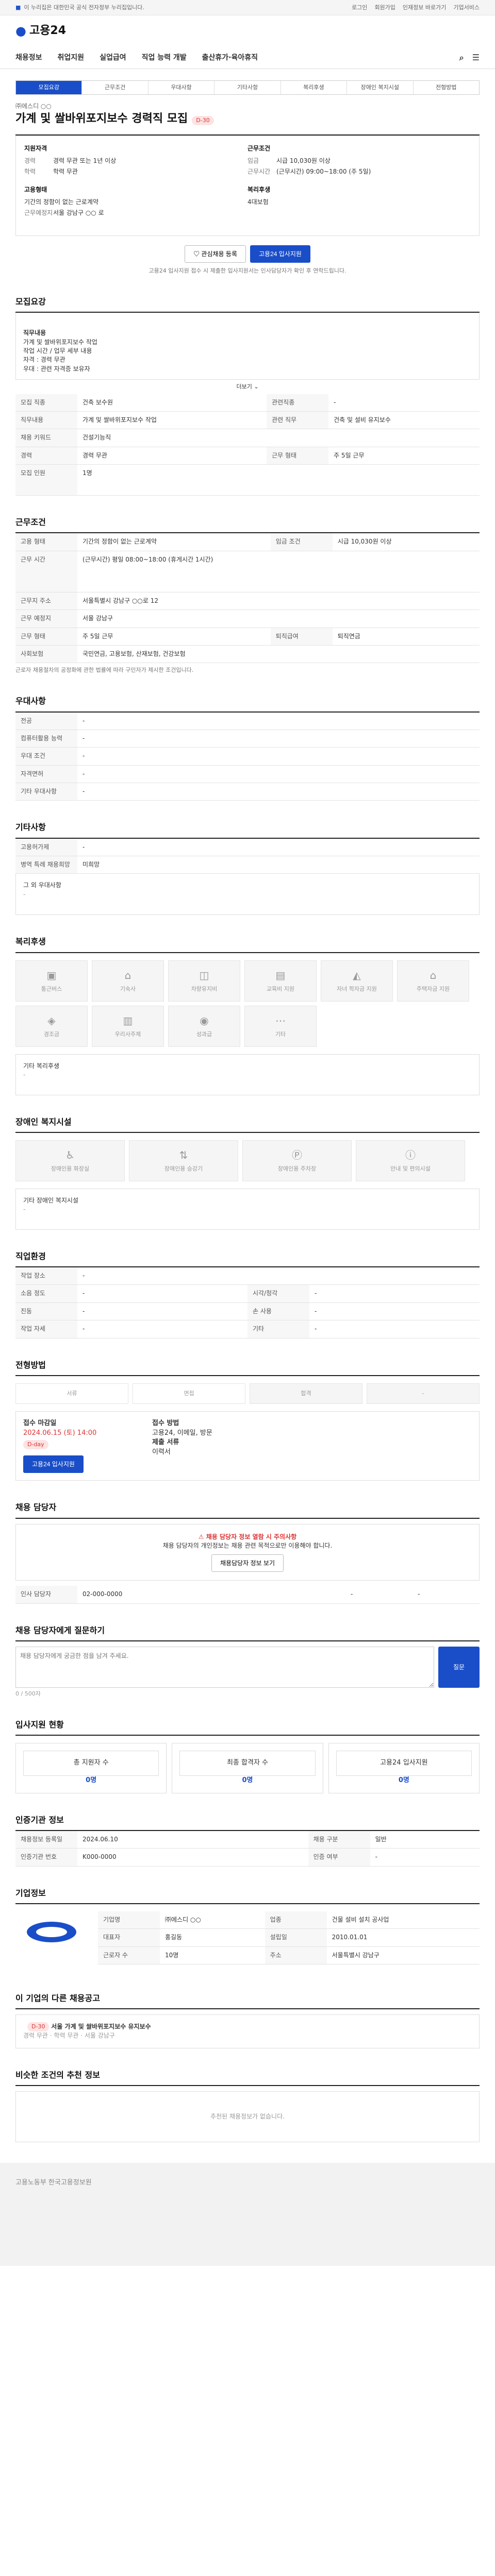  What do you see at coordinates (247, 1394) in the screenshot?
I see `selection-steps: 서류 면접 합격 -` at bounding box center [247, 1394].